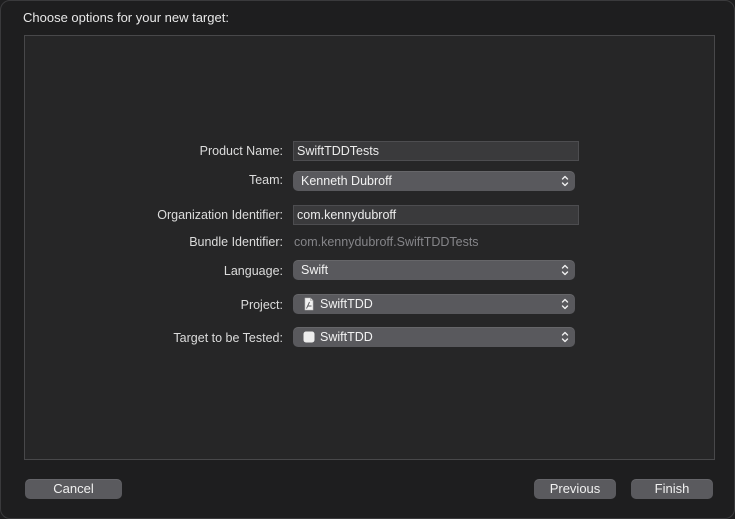 This screenshot has height=519, width=735. What do you see at coordinates (309, 304) in the screenshot?
I see `project-file-icon` at bounding box center [309, 304].